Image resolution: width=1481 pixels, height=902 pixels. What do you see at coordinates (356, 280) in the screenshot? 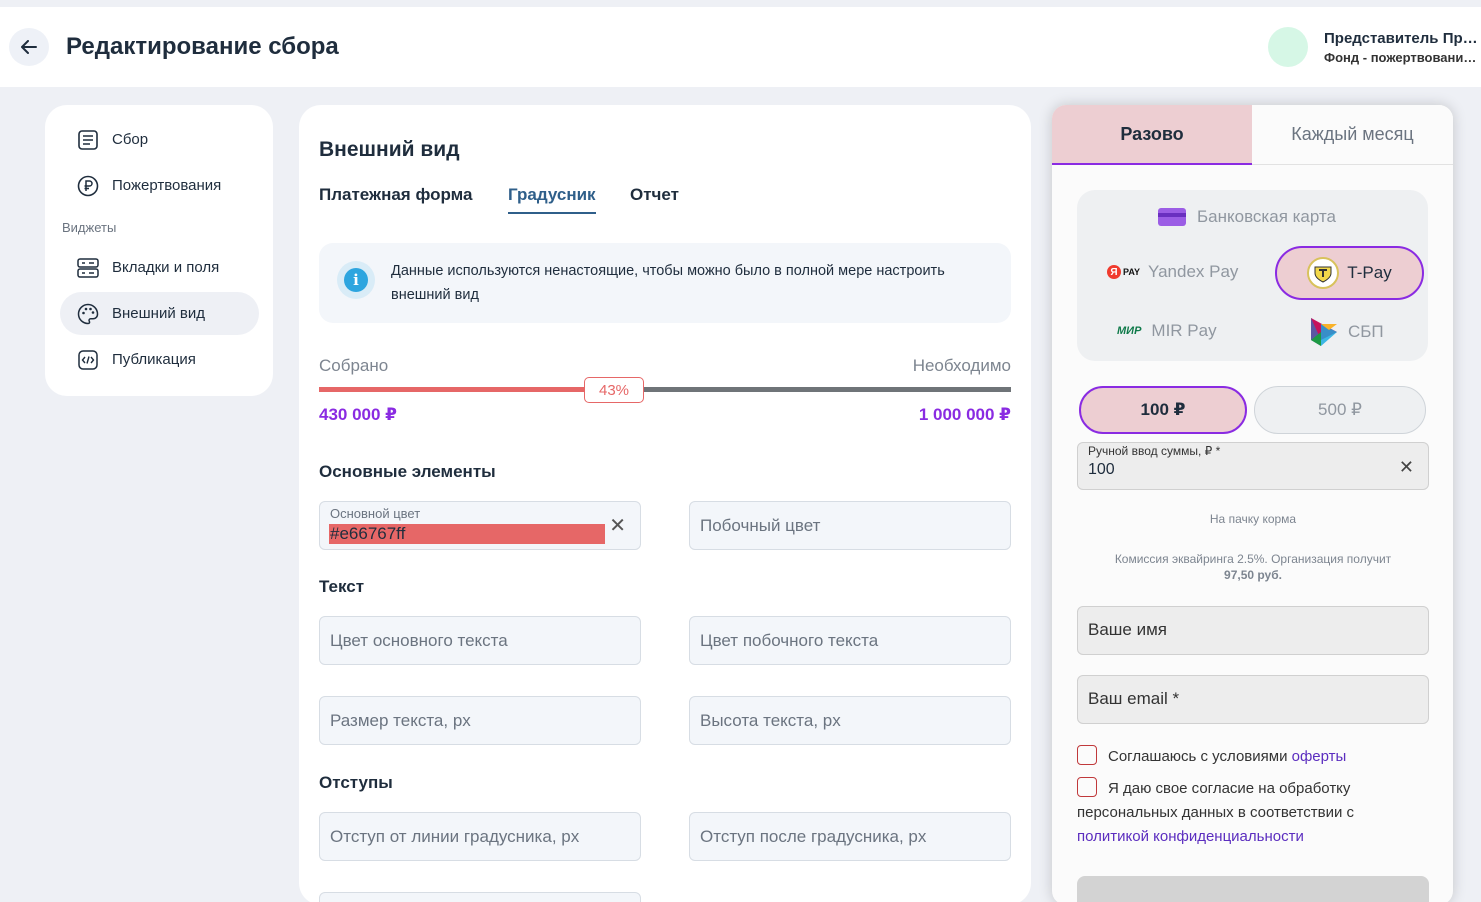
I see `info-icon: i` at bounding box center [356, 280].